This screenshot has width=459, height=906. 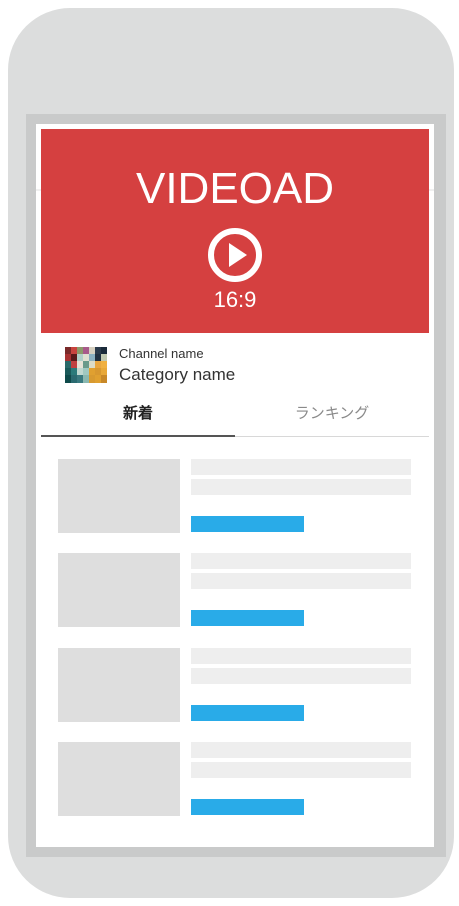 I want to click on tab-new: 新着, so click(x=138, y=416).